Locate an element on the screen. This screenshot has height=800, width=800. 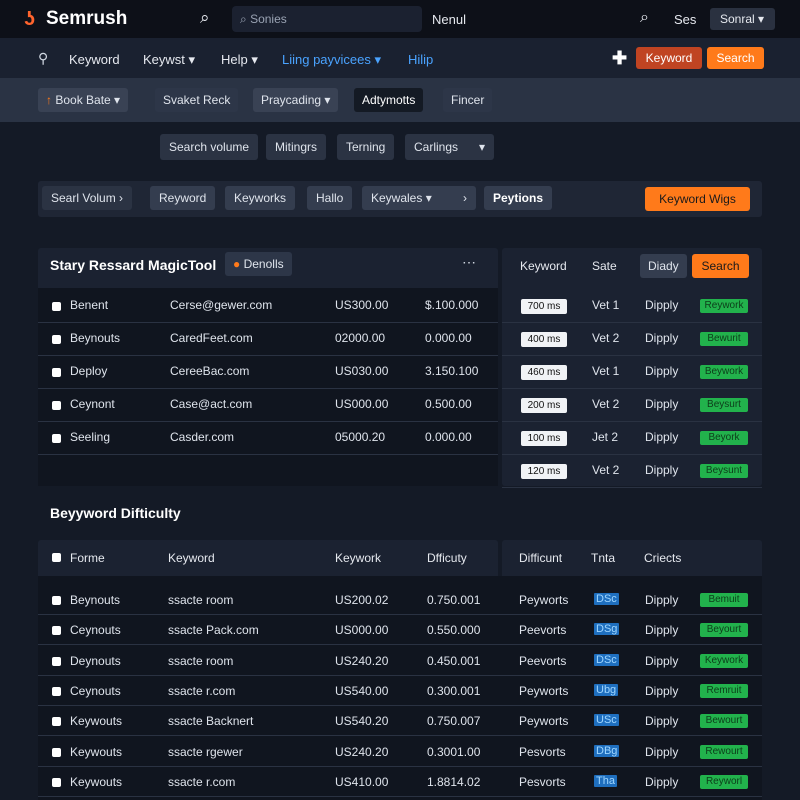
panel1-search-button: Search is located at coordinates (720, 266).